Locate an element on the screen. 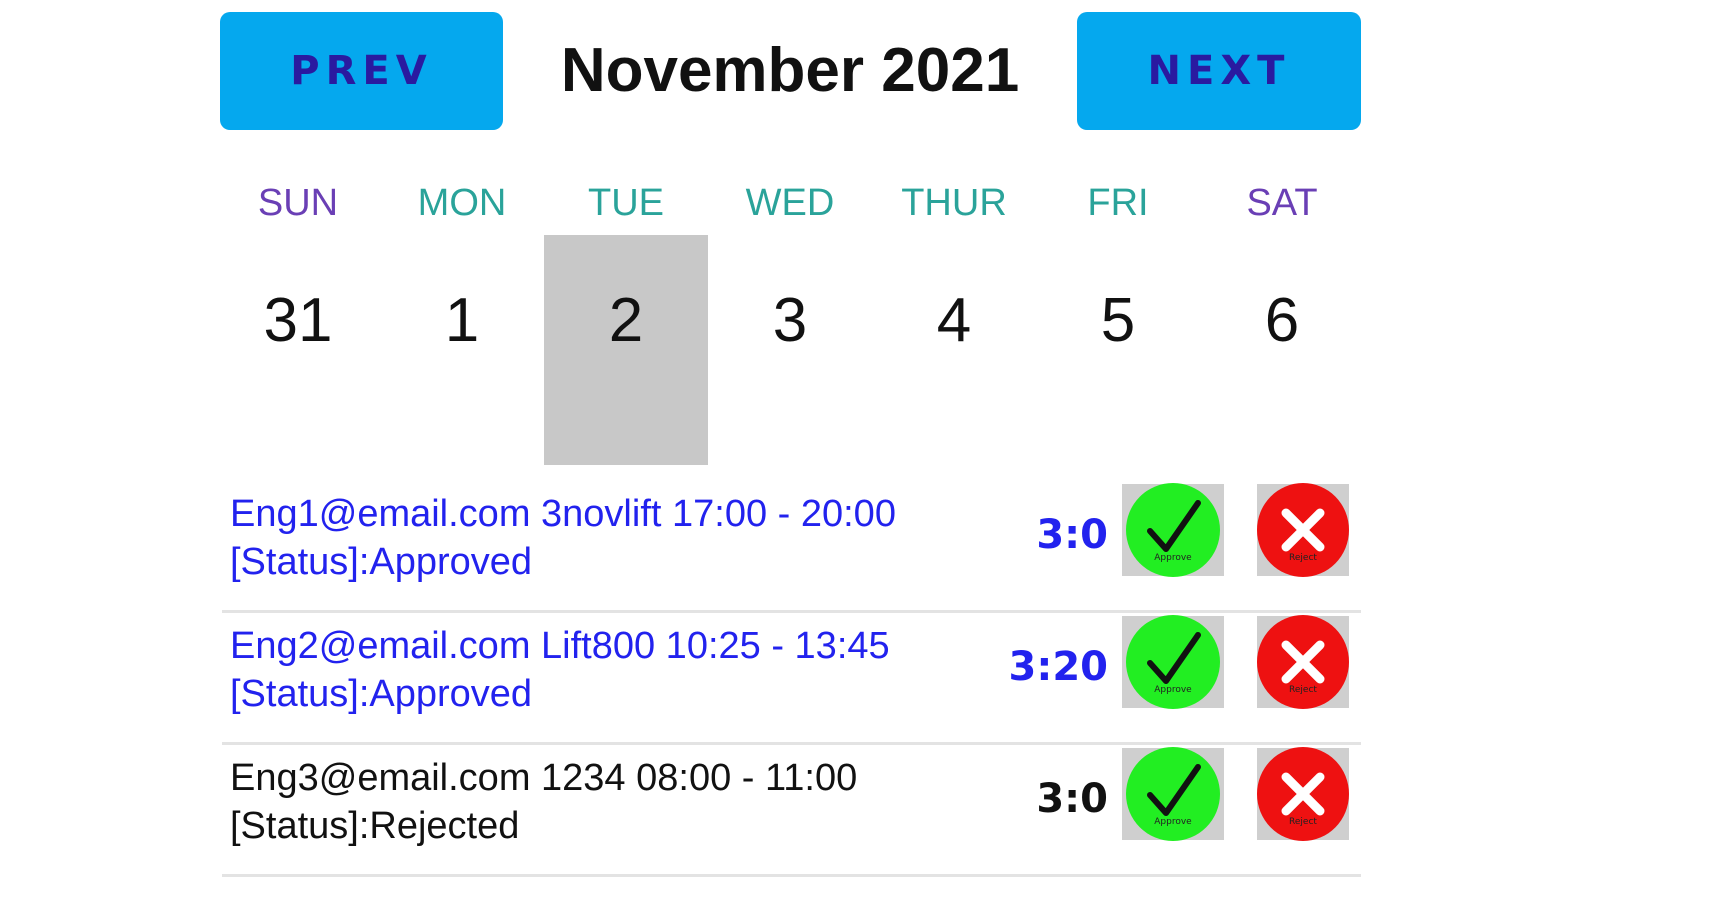  day-number: 1 is located at coordinates (462, 320).